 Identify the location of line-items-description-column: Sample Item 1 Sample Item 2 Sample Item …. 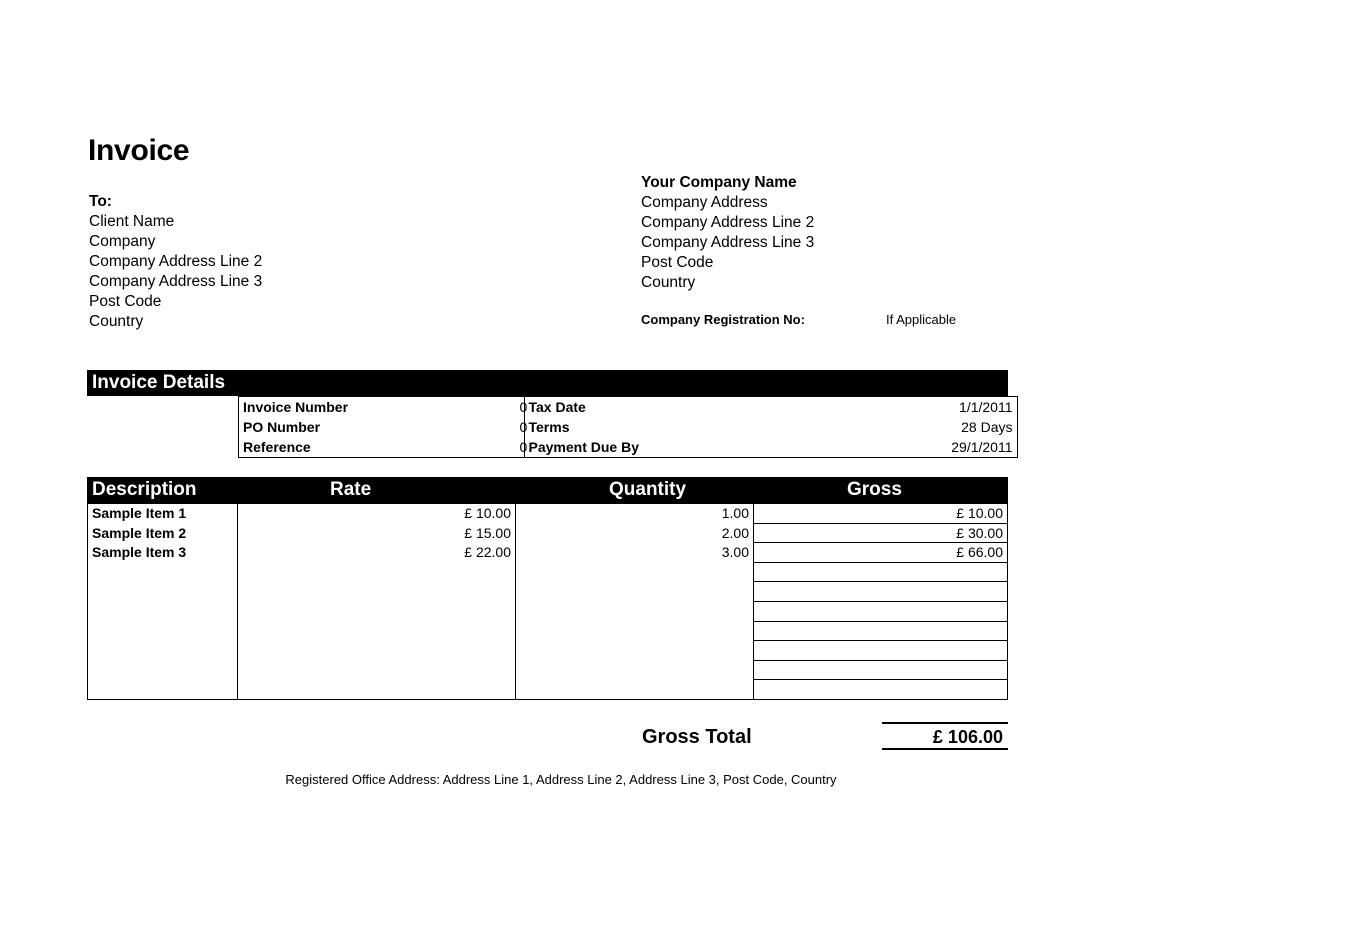
(162, 601).